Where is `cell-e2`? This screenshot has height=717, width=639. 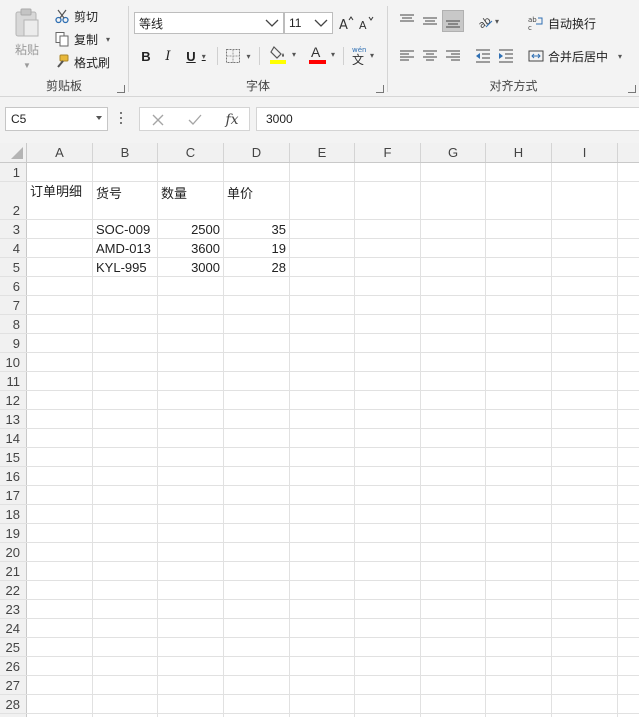
cell-e2 is located at coordinates (322, 200).